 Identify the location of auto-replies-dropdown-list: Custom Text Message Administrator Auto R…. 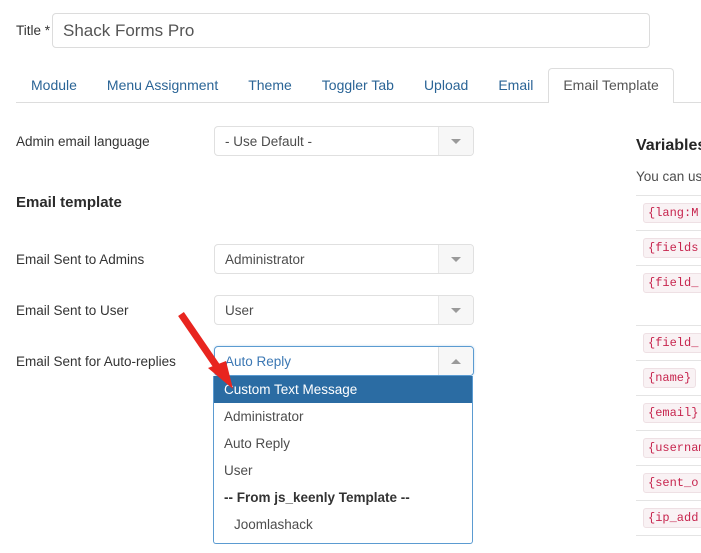
(343, 460).